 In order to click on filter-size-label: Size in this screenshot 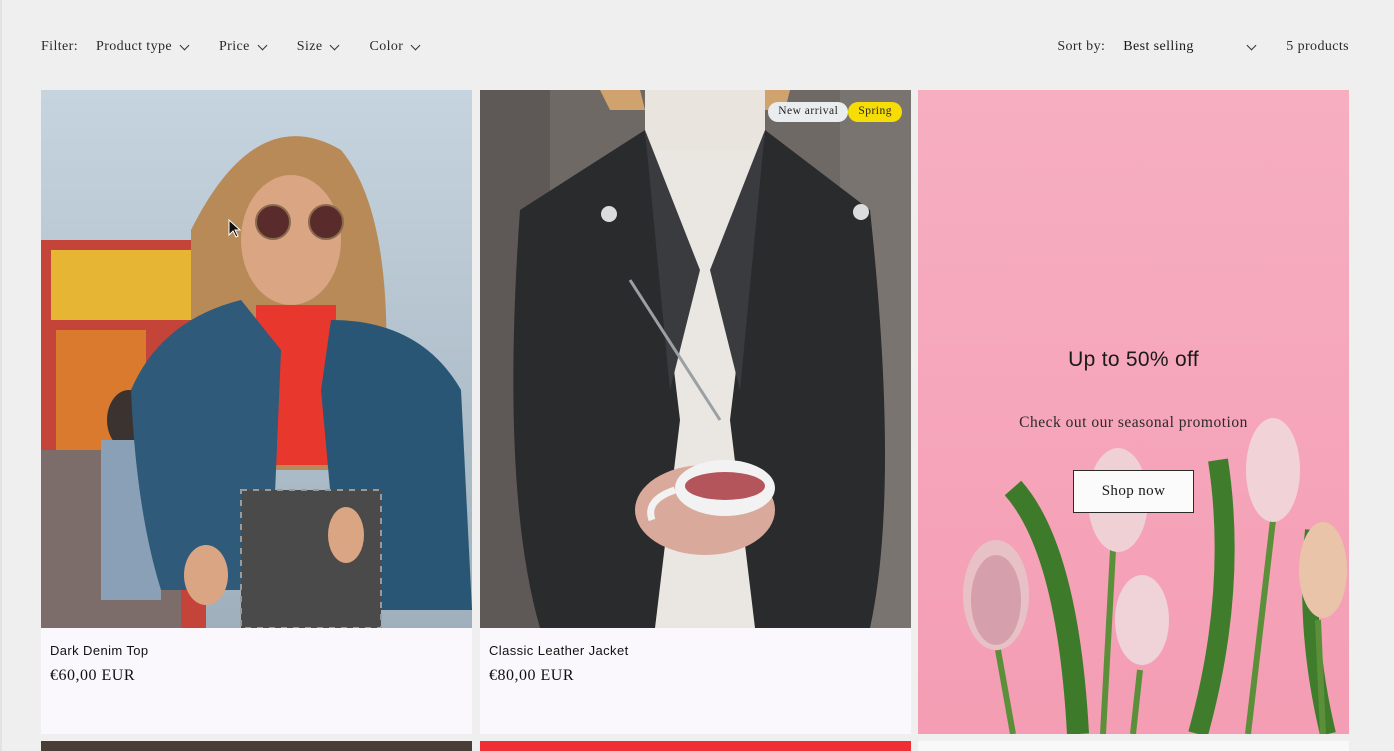, I will do `click(309, 46)`.